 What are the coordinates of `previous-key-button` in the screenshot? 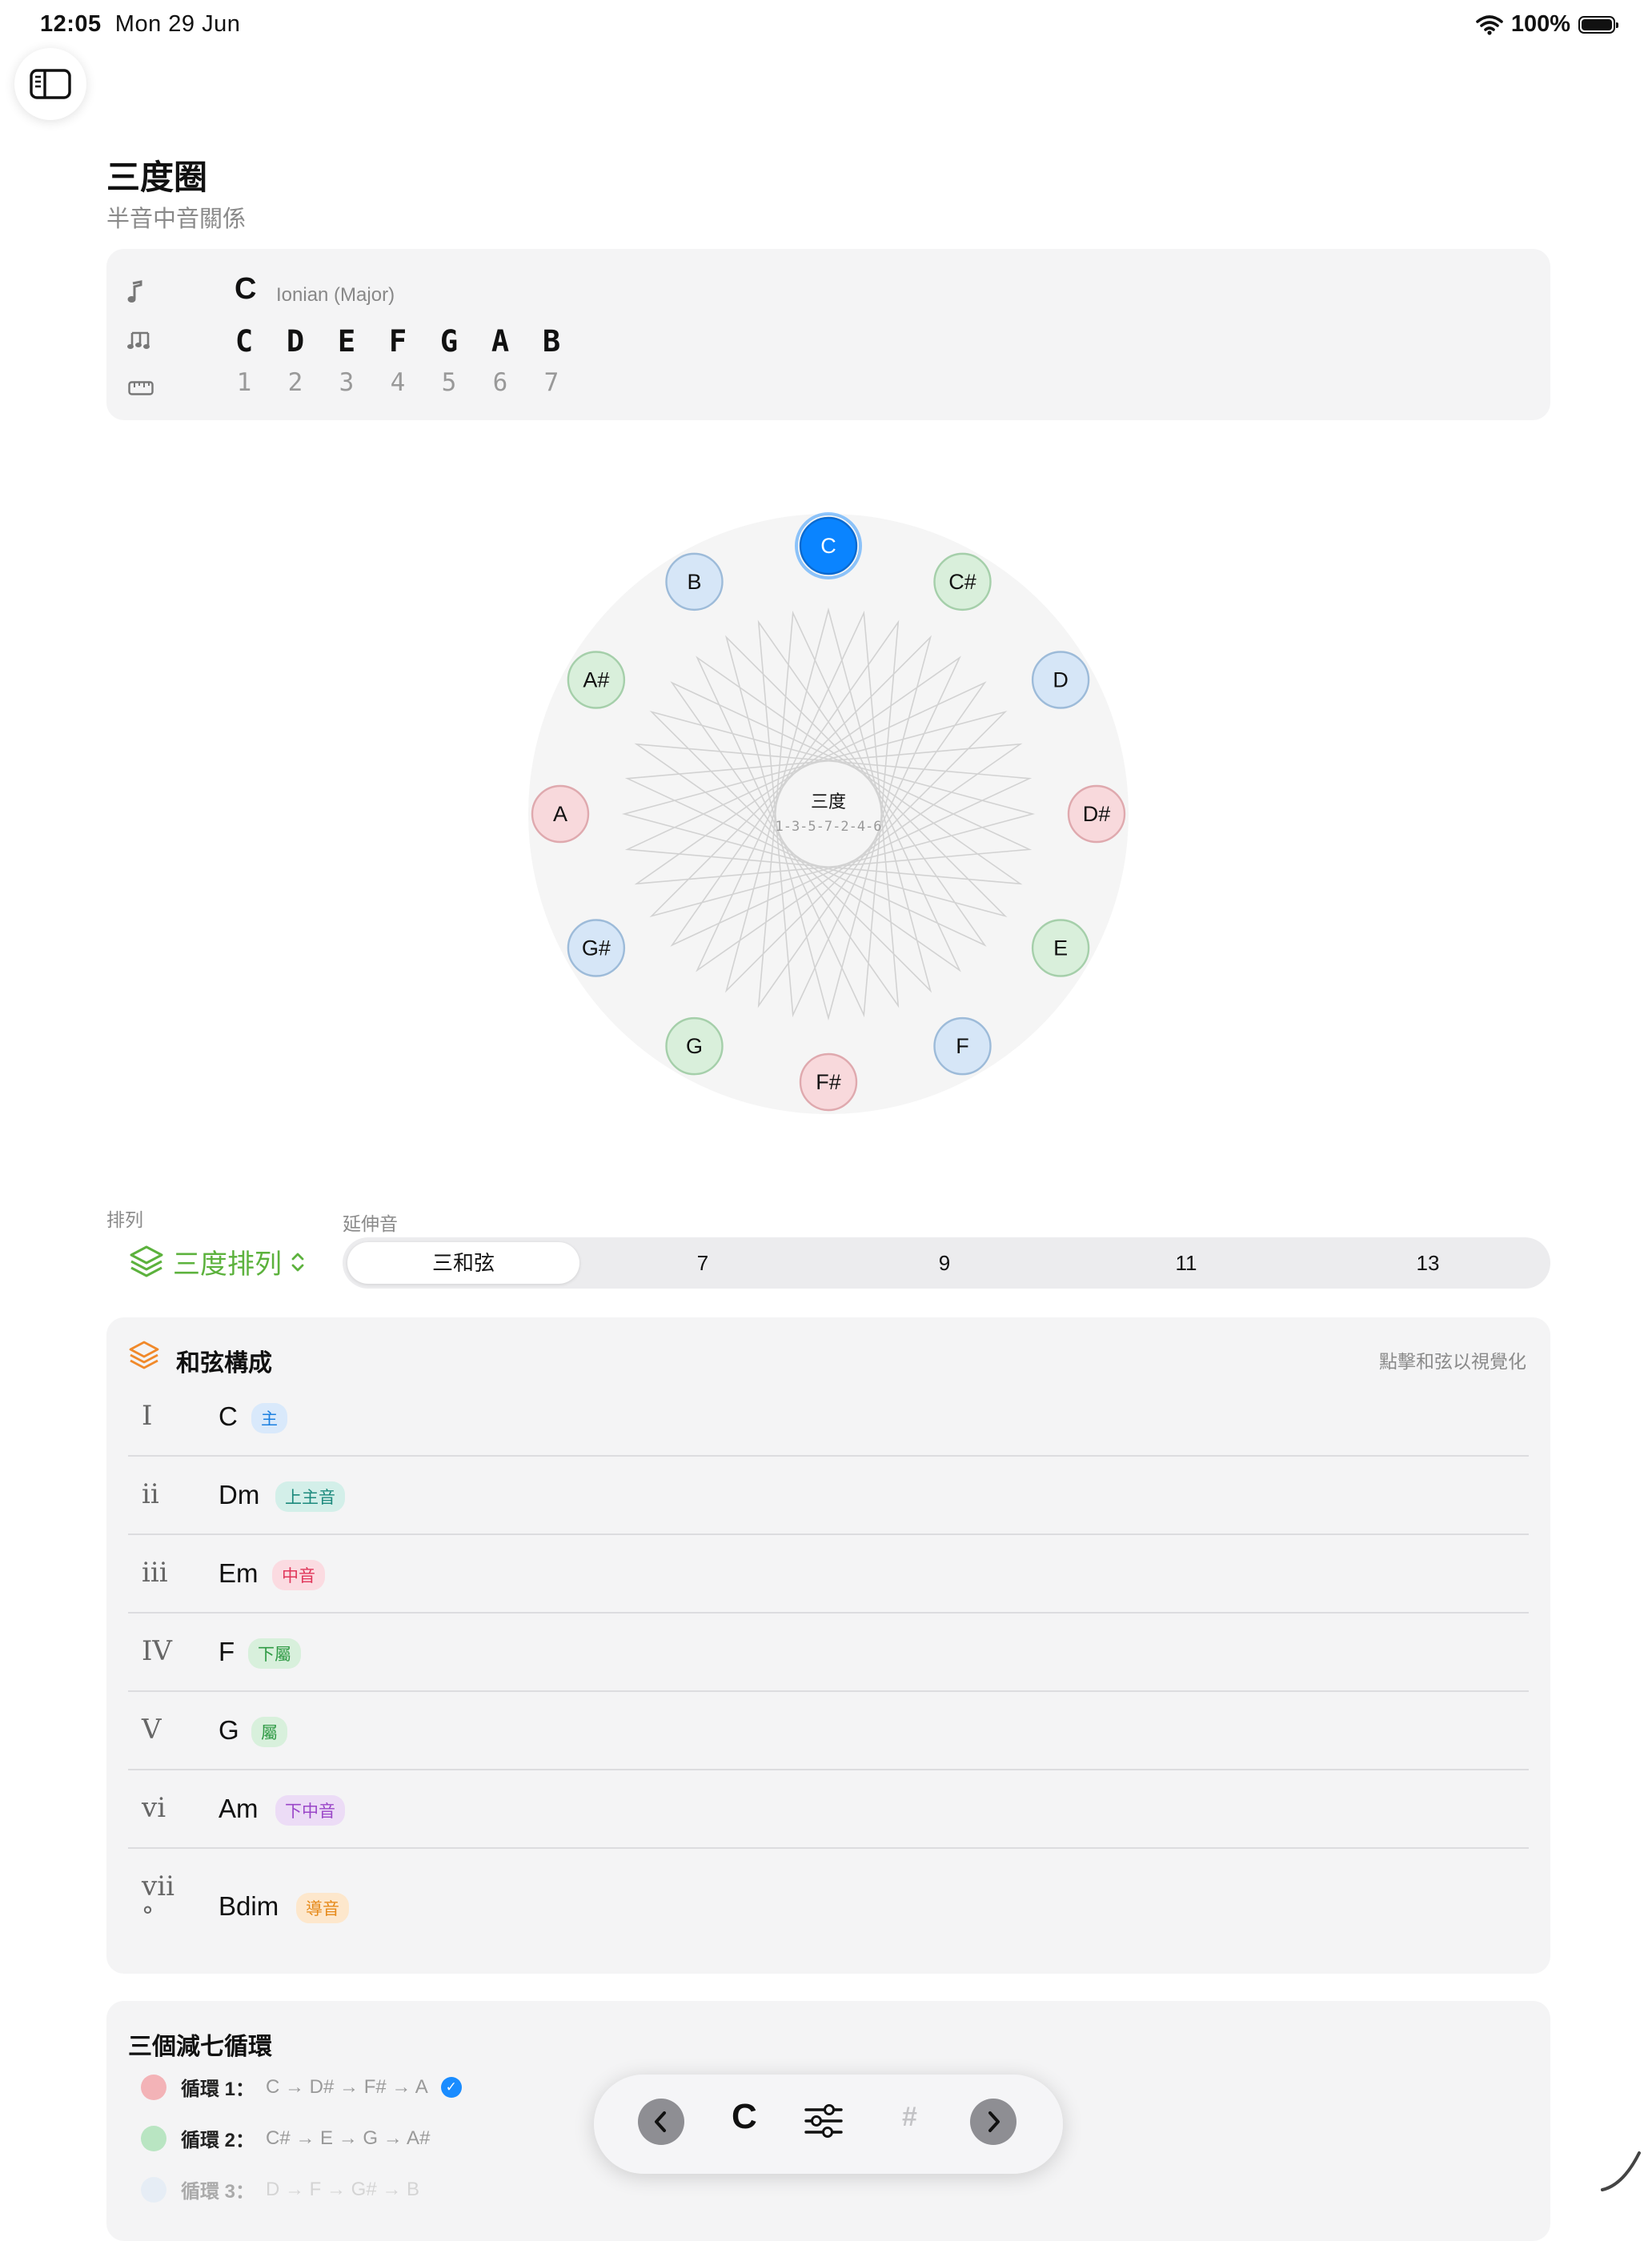 It's located at (661, 2122).